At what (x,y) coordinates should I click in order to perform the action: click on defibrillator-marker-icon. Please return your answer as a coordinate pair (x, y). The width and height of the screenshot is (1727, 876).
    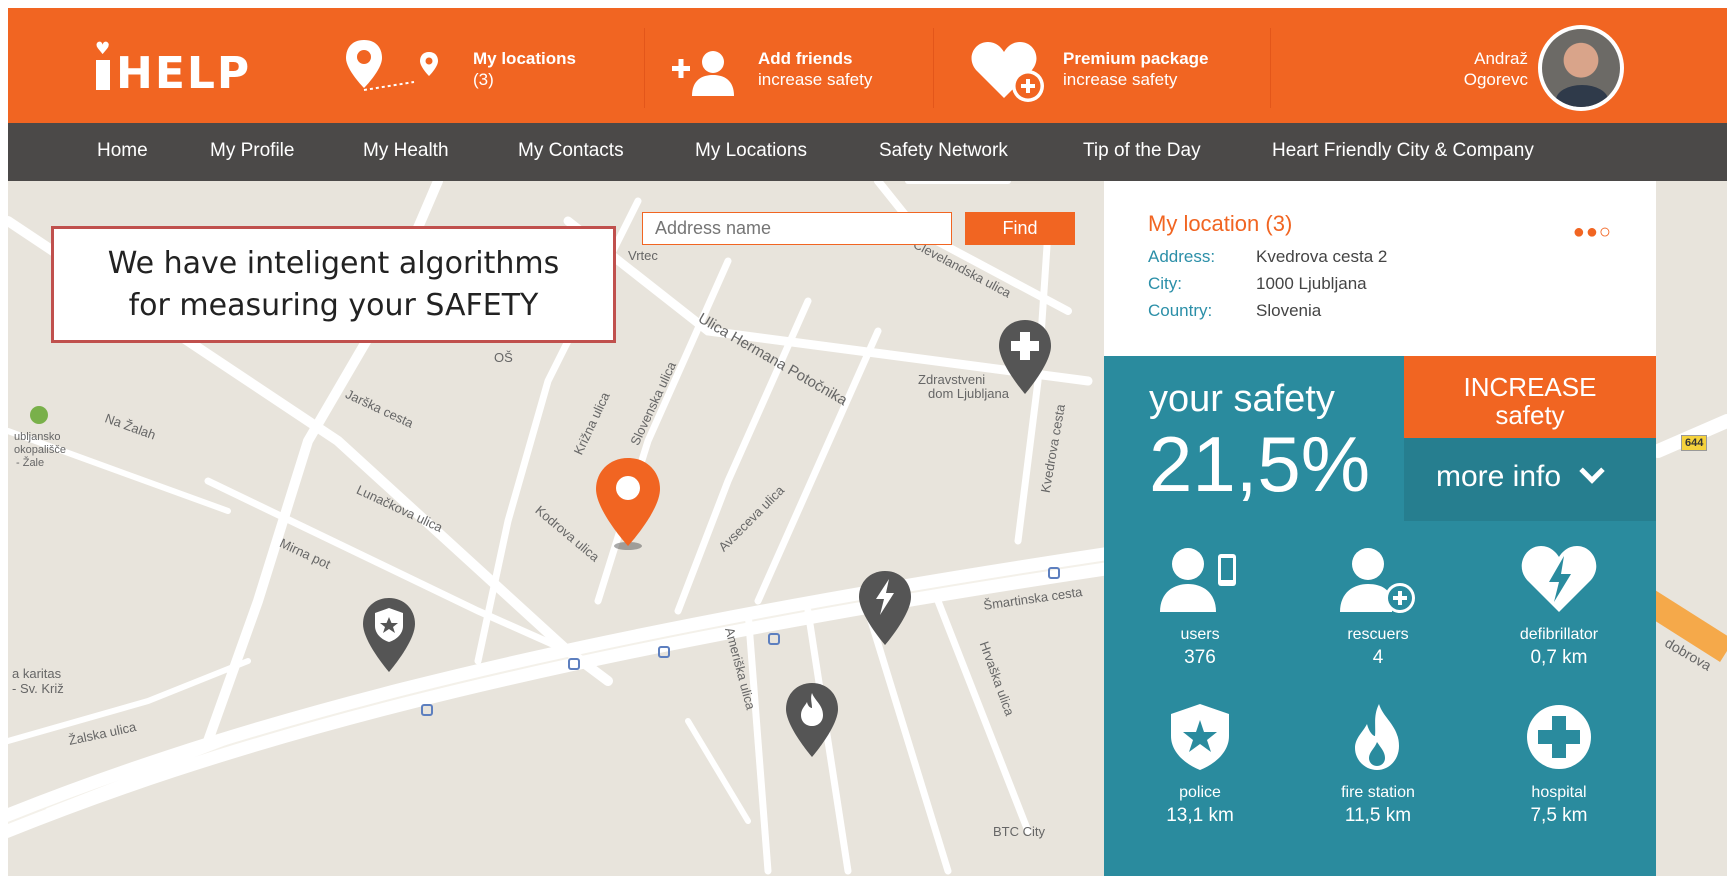
    Looking at the image, I should click on (885, 609).